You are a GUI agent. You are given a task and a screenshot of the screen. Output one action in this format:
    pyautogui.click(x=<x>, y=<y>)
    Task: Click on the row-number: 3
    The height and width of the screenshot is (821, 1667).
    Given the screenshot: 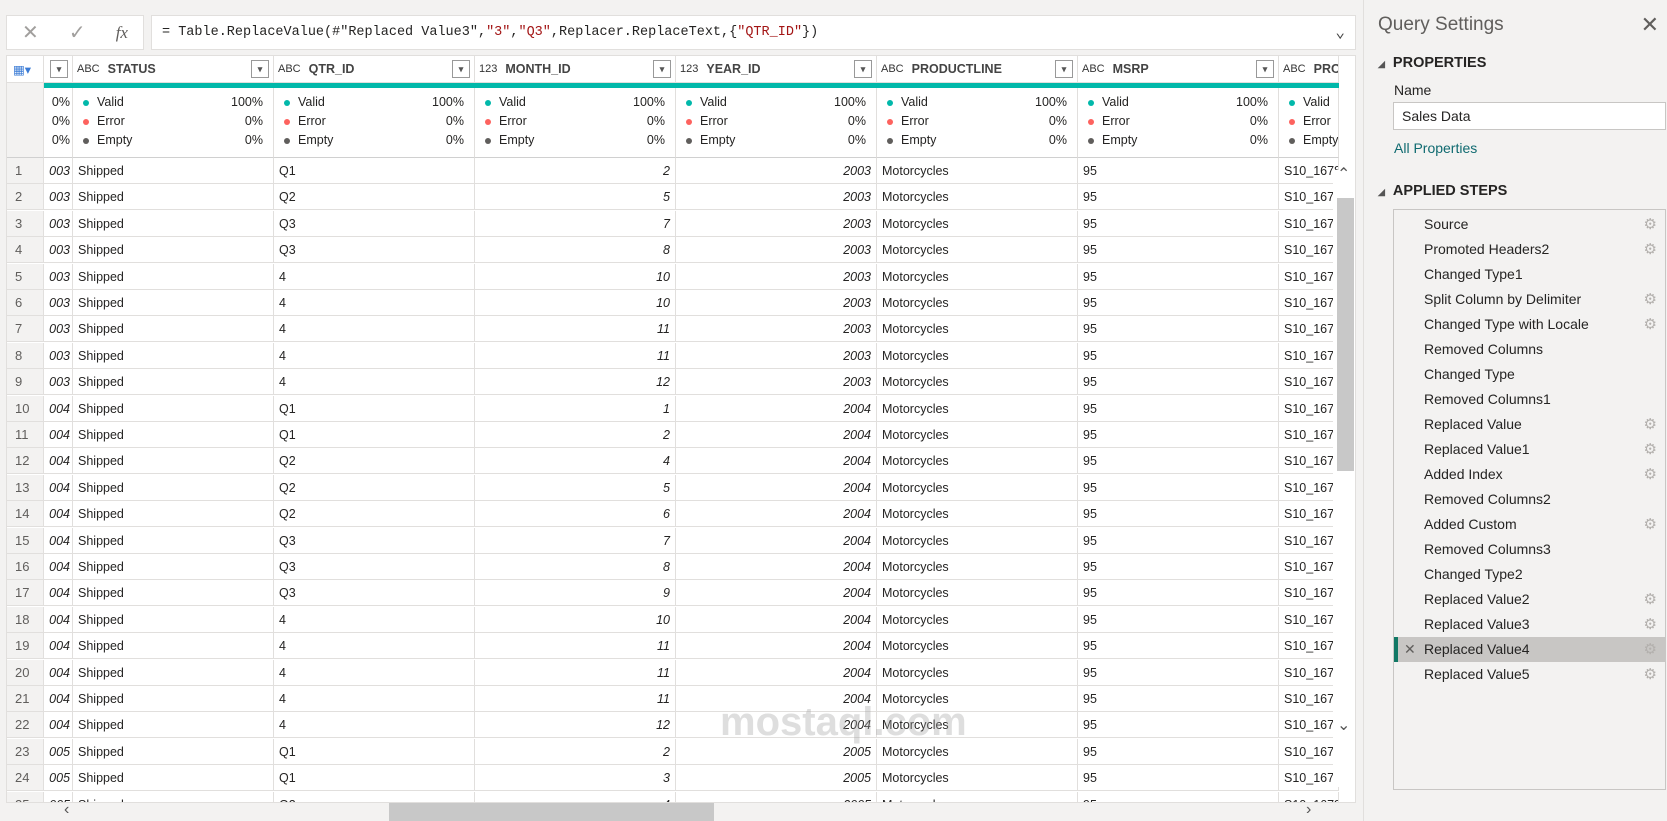 What is the action you would take?
    pyautogui.click(x=25, y=223)
    